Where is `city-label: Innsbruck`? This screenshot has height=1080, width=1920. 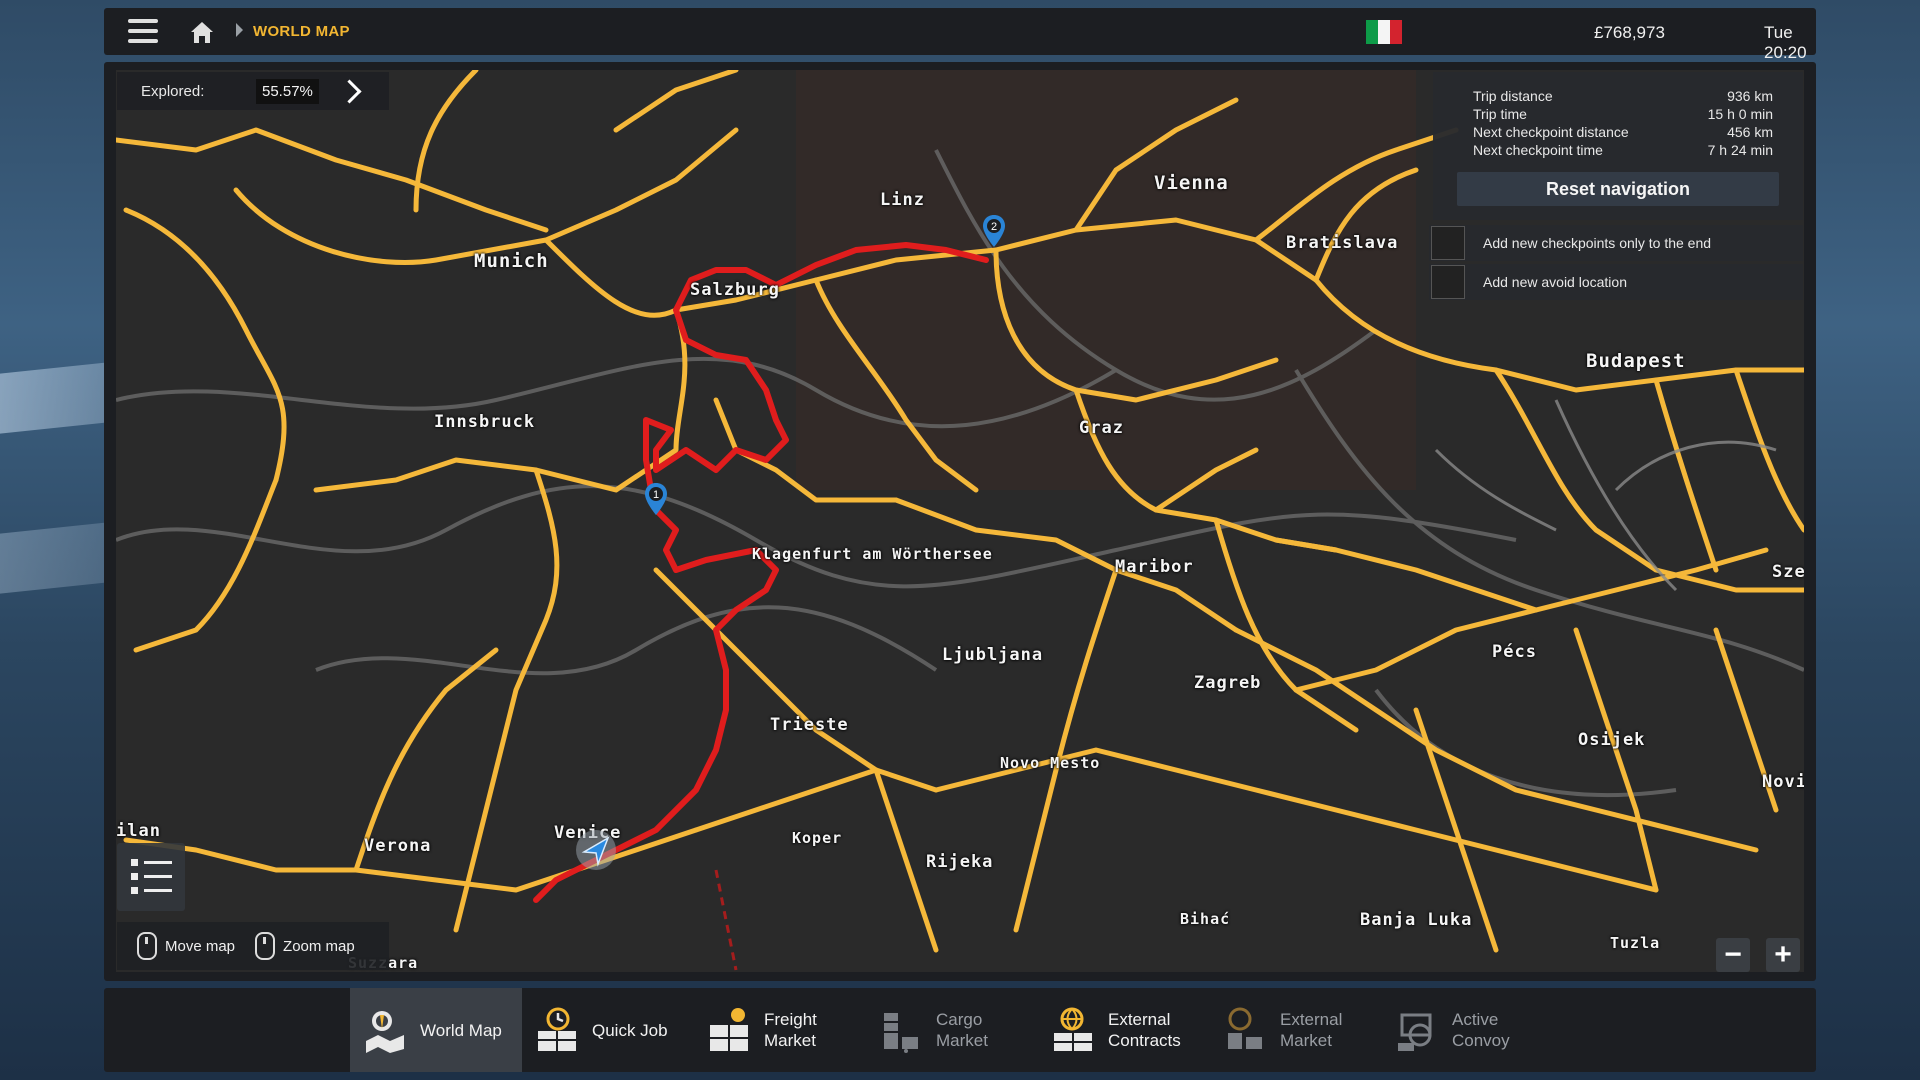 city-label: Innsbruck is located at coordinates (484, 422).